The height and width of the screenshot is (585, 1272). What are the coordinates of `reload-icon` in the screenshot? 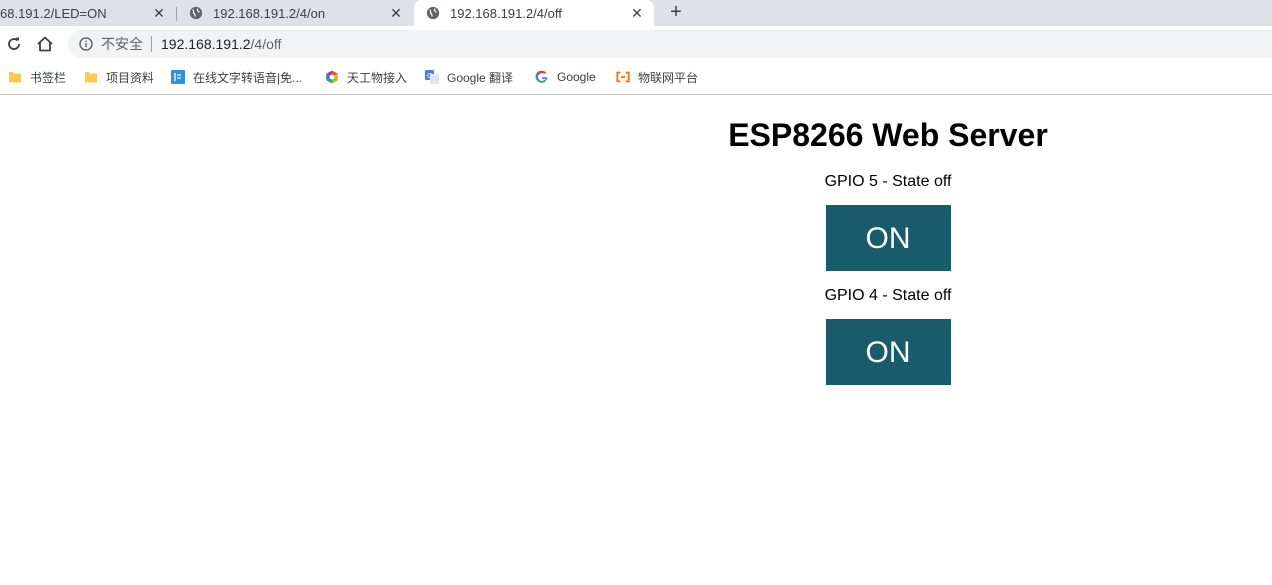 It's located at (14, 43).